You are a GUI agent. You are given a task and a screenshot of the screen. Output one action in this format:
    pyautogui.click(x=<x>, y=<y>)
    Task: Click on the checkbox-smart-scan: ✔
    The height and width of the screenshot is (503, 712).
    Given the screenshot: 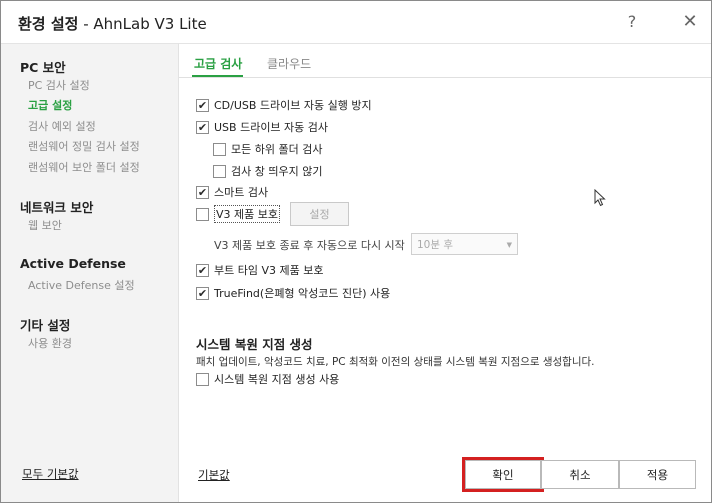 What is the action you would take?
    pyautogui.click(x=202, y=192)
    